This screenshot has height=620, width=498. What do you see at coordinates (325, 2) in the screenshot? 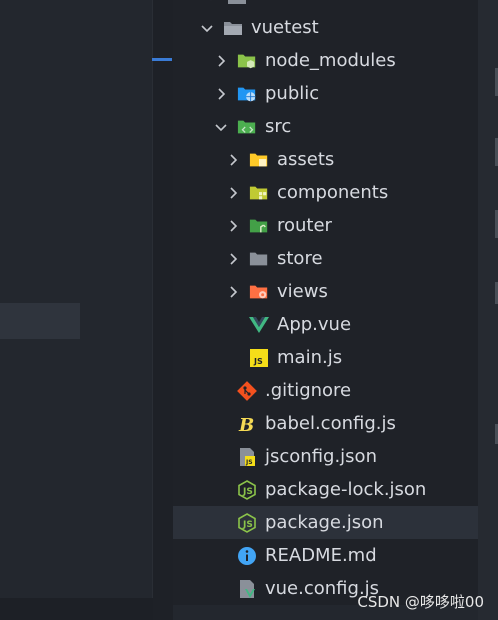
I see `tree-row-partial` at bounding box center [325, 2].